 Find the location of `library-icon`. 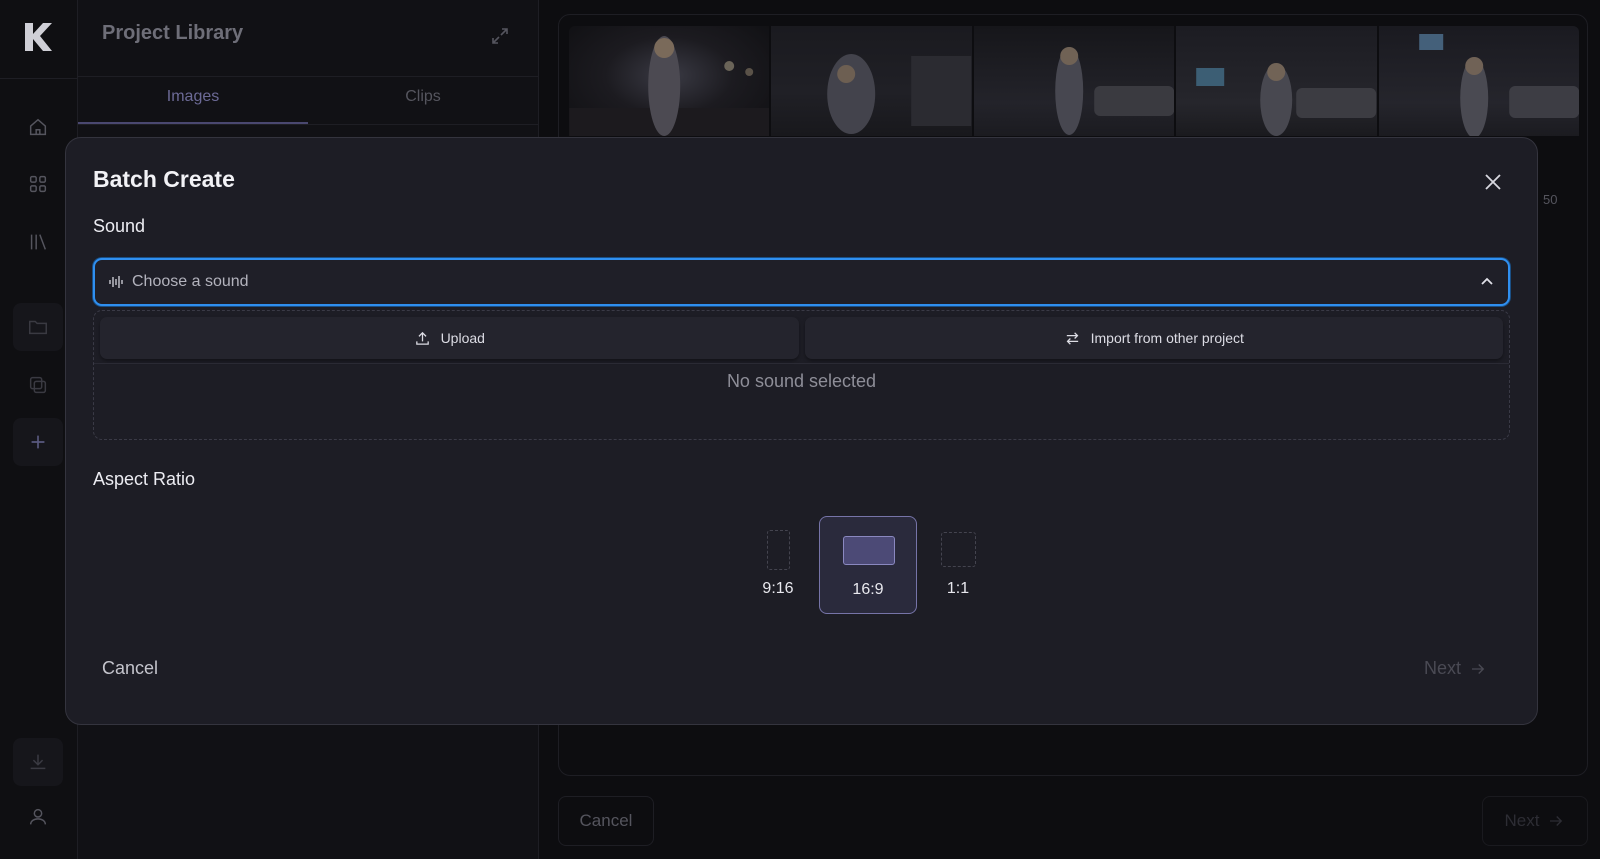

library-icon is located at coordinates (38, 242).